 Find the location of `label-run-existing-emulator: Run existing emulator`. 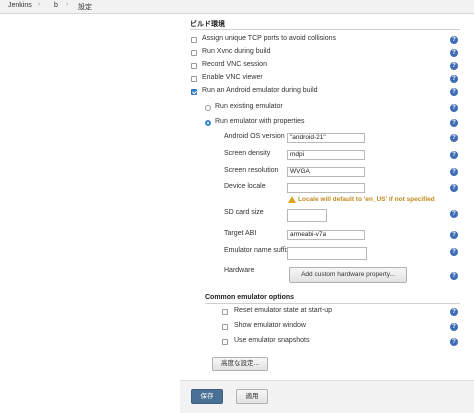

label-run-existing-emulator: Run existing emulator is located at coordinates (249, 106).